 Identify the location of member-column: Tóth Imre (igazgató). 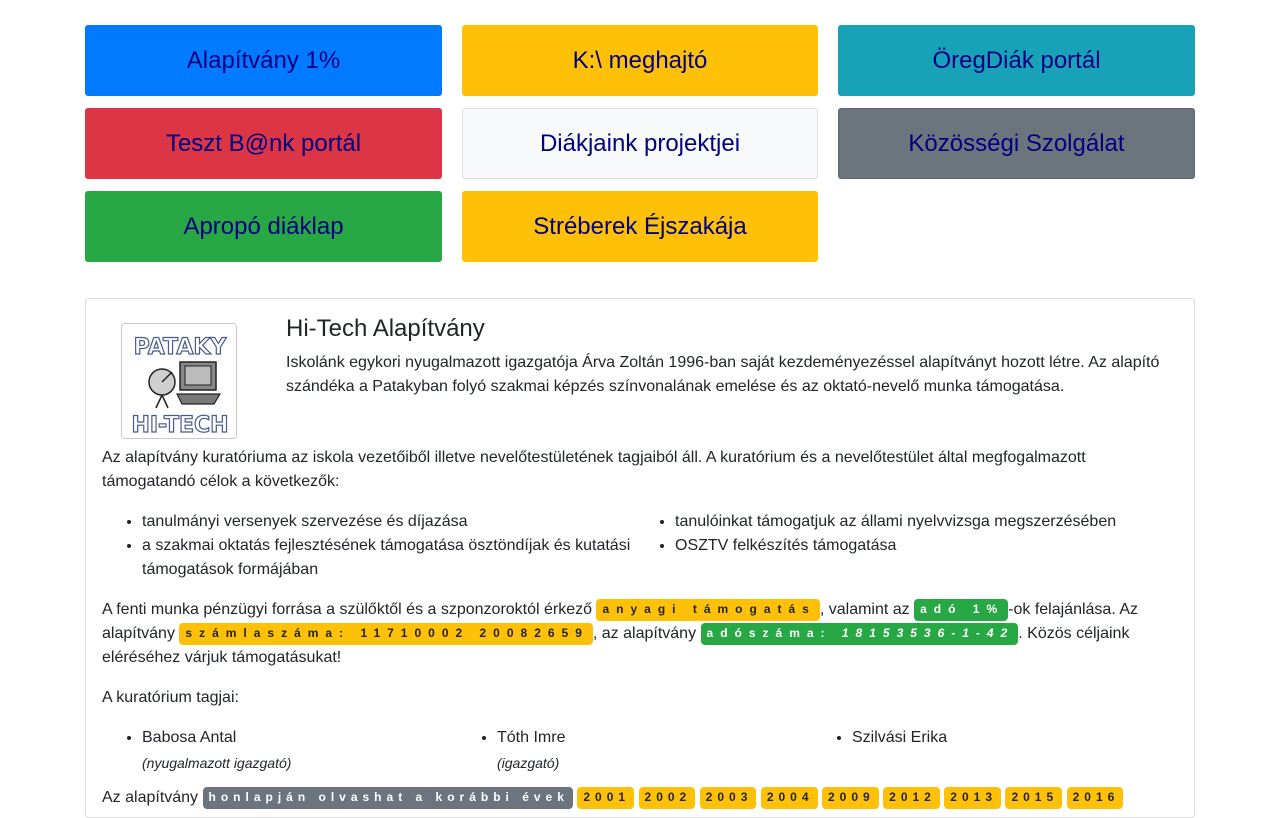
(634, 751).